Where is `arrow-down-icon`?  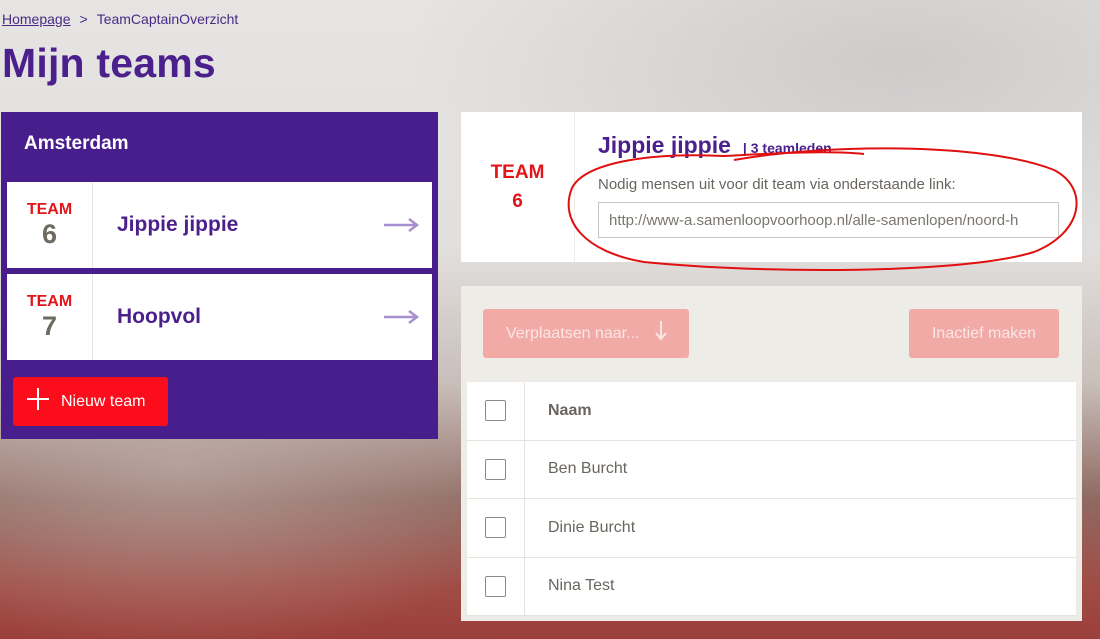
arrow-down-icon is located at coordinates (661, 333).